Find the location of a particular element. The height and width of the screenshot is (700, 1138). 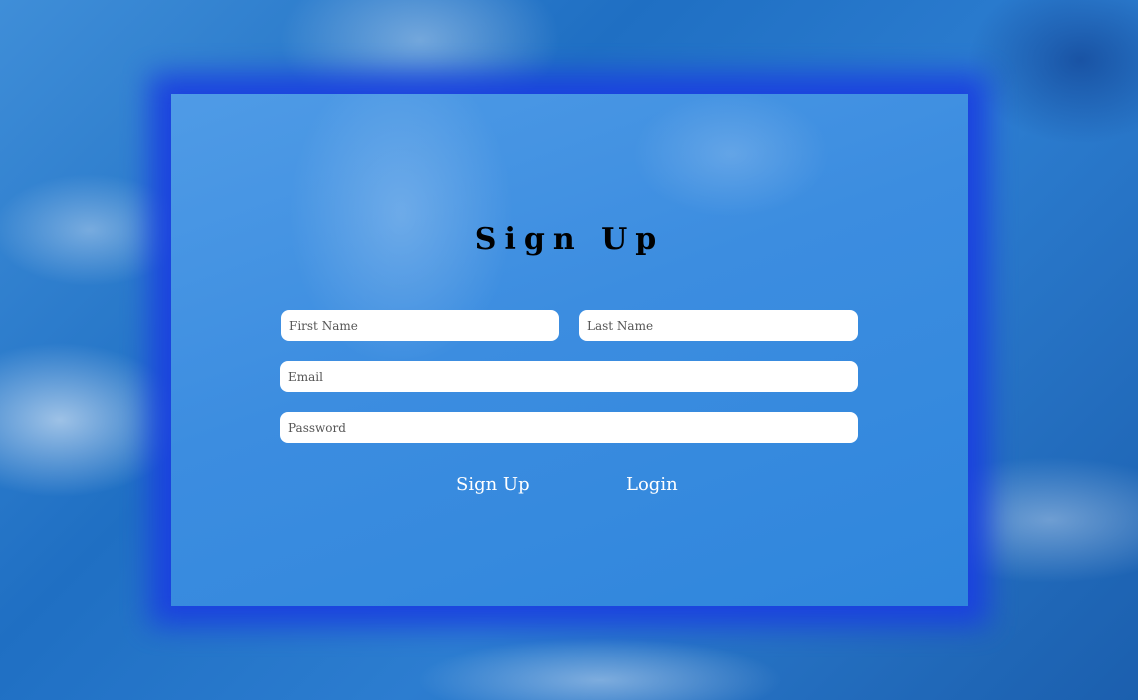

last-name-input is located at coordinates (718, 325).